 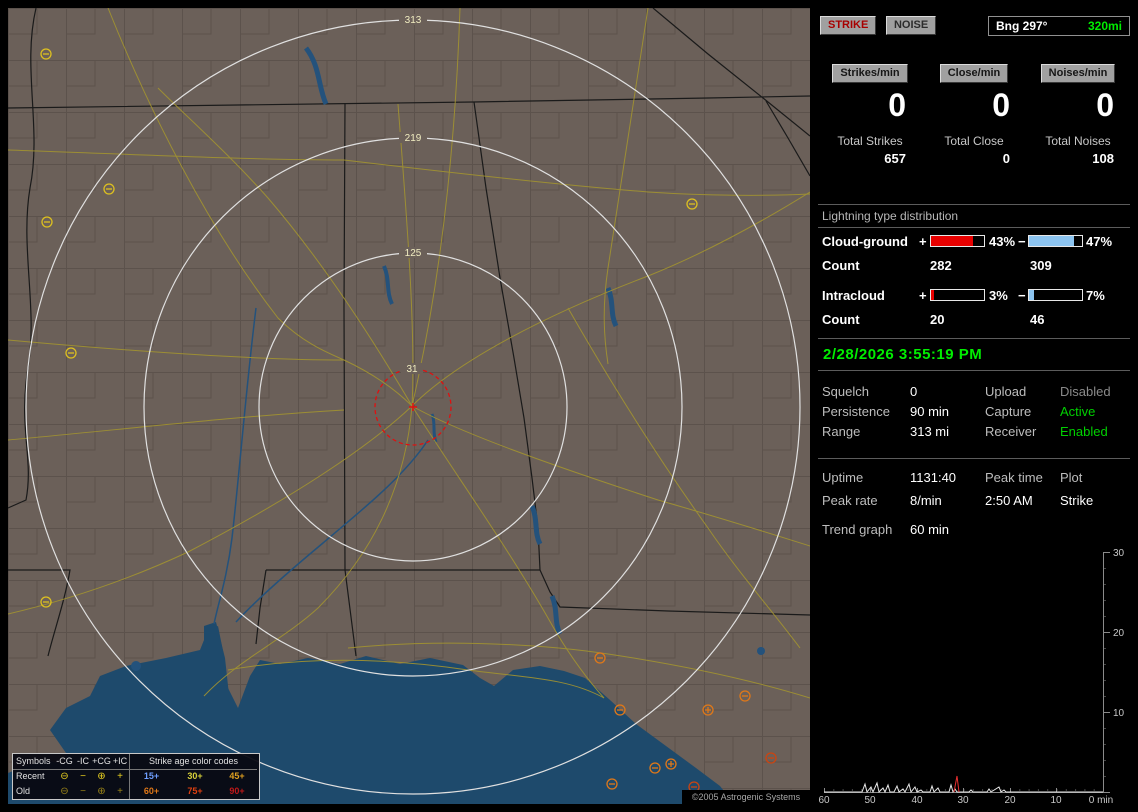 I want to click on intracloud-count-row: Count 20 46, so click(x=976, y=320).